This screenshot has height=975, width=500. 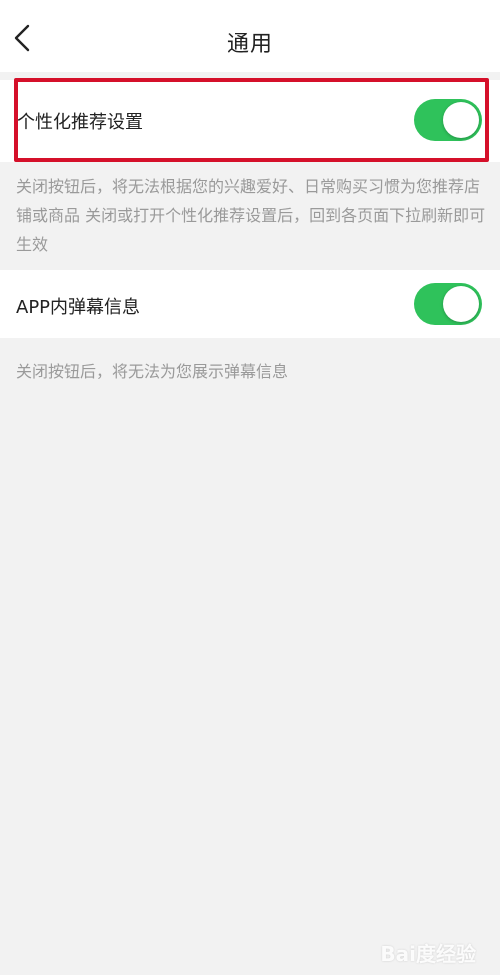 I want to click on setting-row-danmaku: APP内弹幕信息, so click(x=250, y=304).